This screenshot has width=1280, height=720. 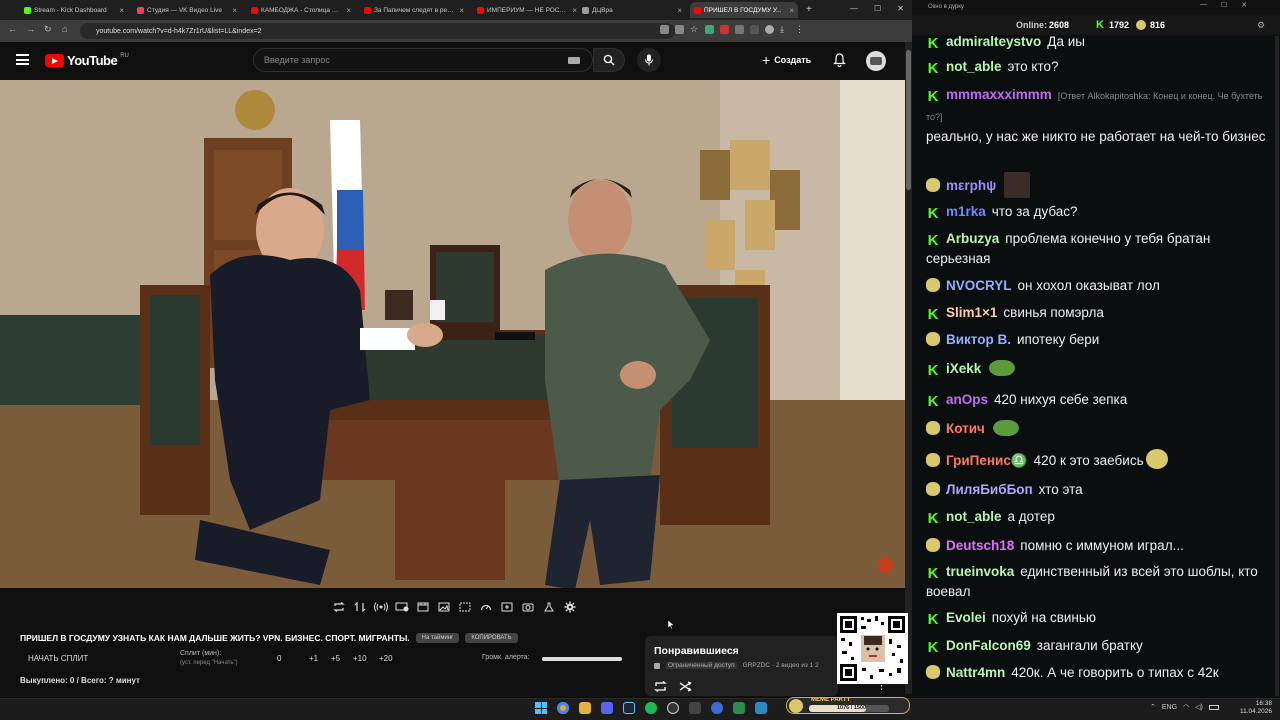 What do you see at coordinates (386, 658) in the screenshot?
I see `split-add-20-button: +20` at bounding box center [386, 658].